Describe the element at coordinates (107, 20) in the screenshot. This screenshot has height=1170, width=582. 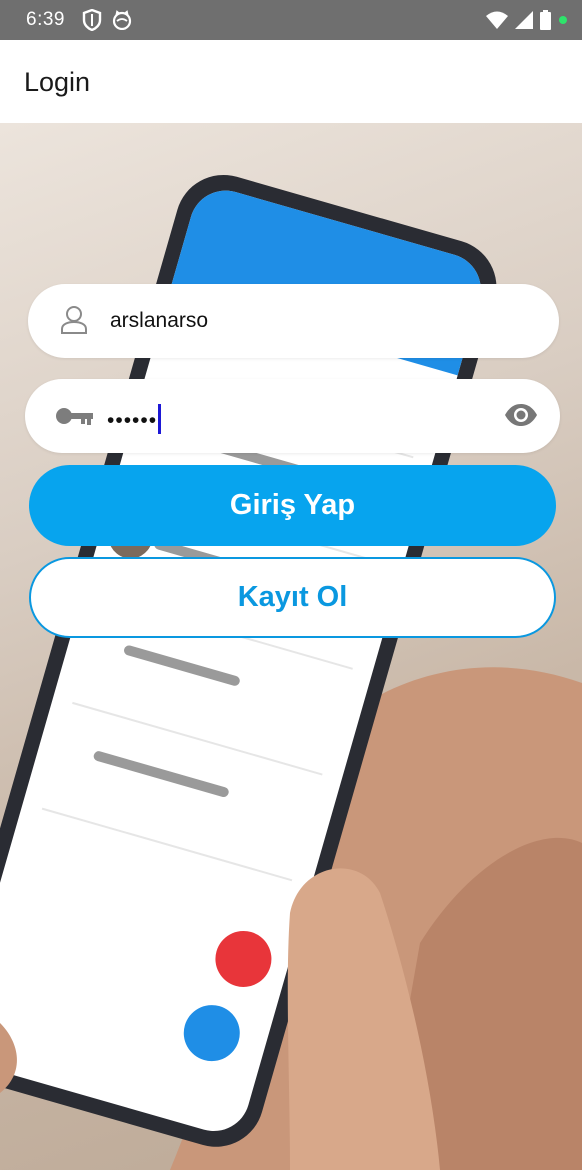
I see `status-left-icons` at that location.